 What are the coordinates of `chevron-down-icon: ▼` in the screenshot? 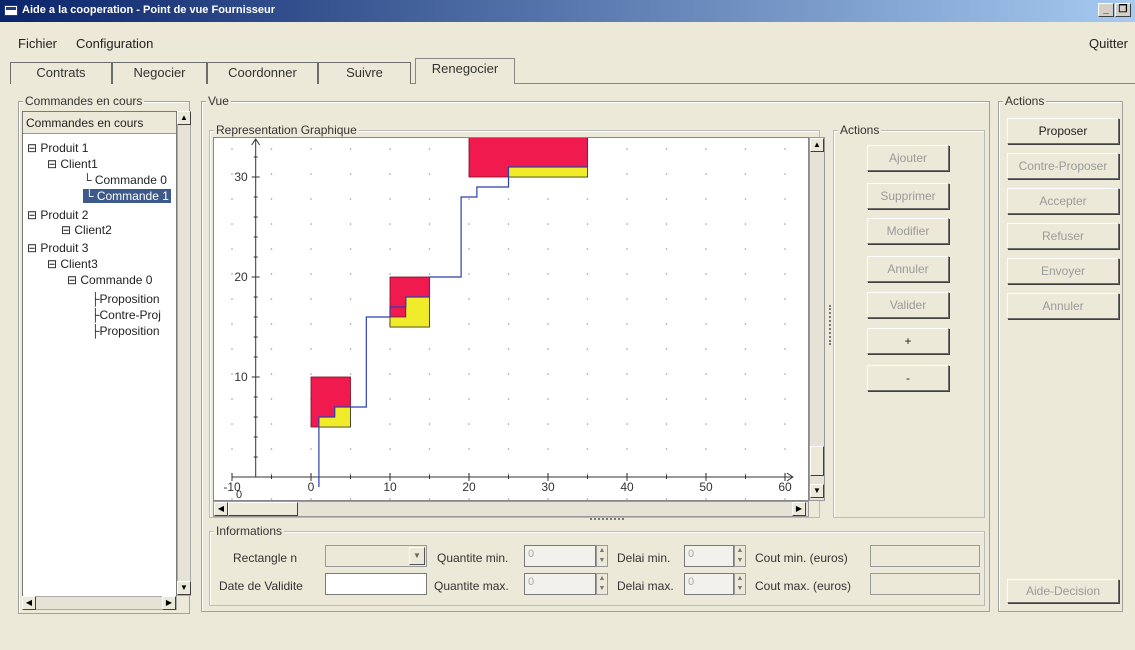 It's located at (417, 556).